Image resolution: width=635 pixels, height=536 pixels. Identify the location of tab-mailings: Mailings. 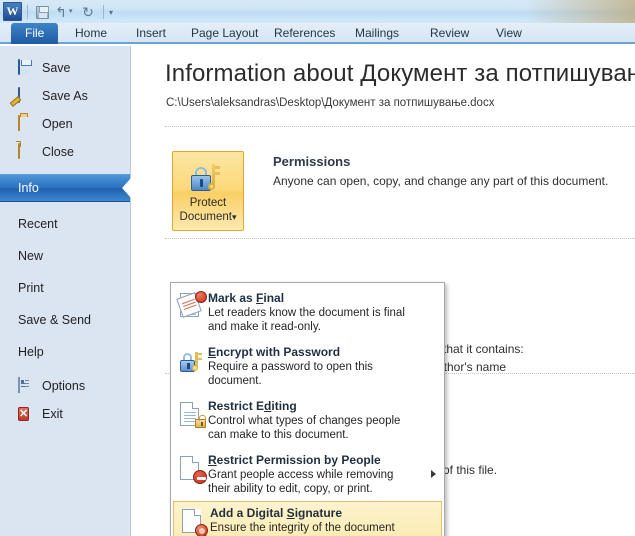
(377, 33).